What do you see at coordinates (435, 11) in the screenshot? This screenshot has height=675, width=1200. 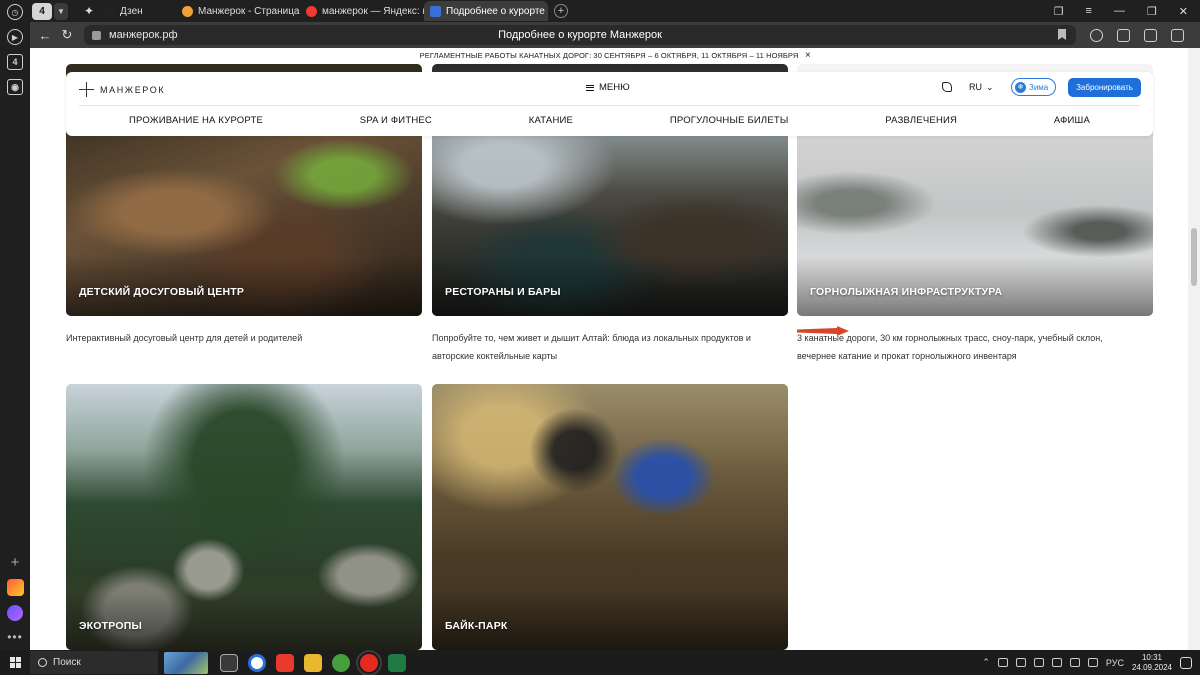 I see `site-favicon-icon` at bounding box center [435, 11].